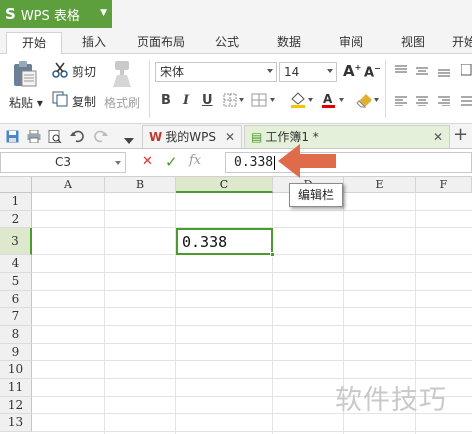  What do you see at coordinates (466, 71) in the screenshot?
I see `wrap-text-icon` at bounding box center [466, 71].